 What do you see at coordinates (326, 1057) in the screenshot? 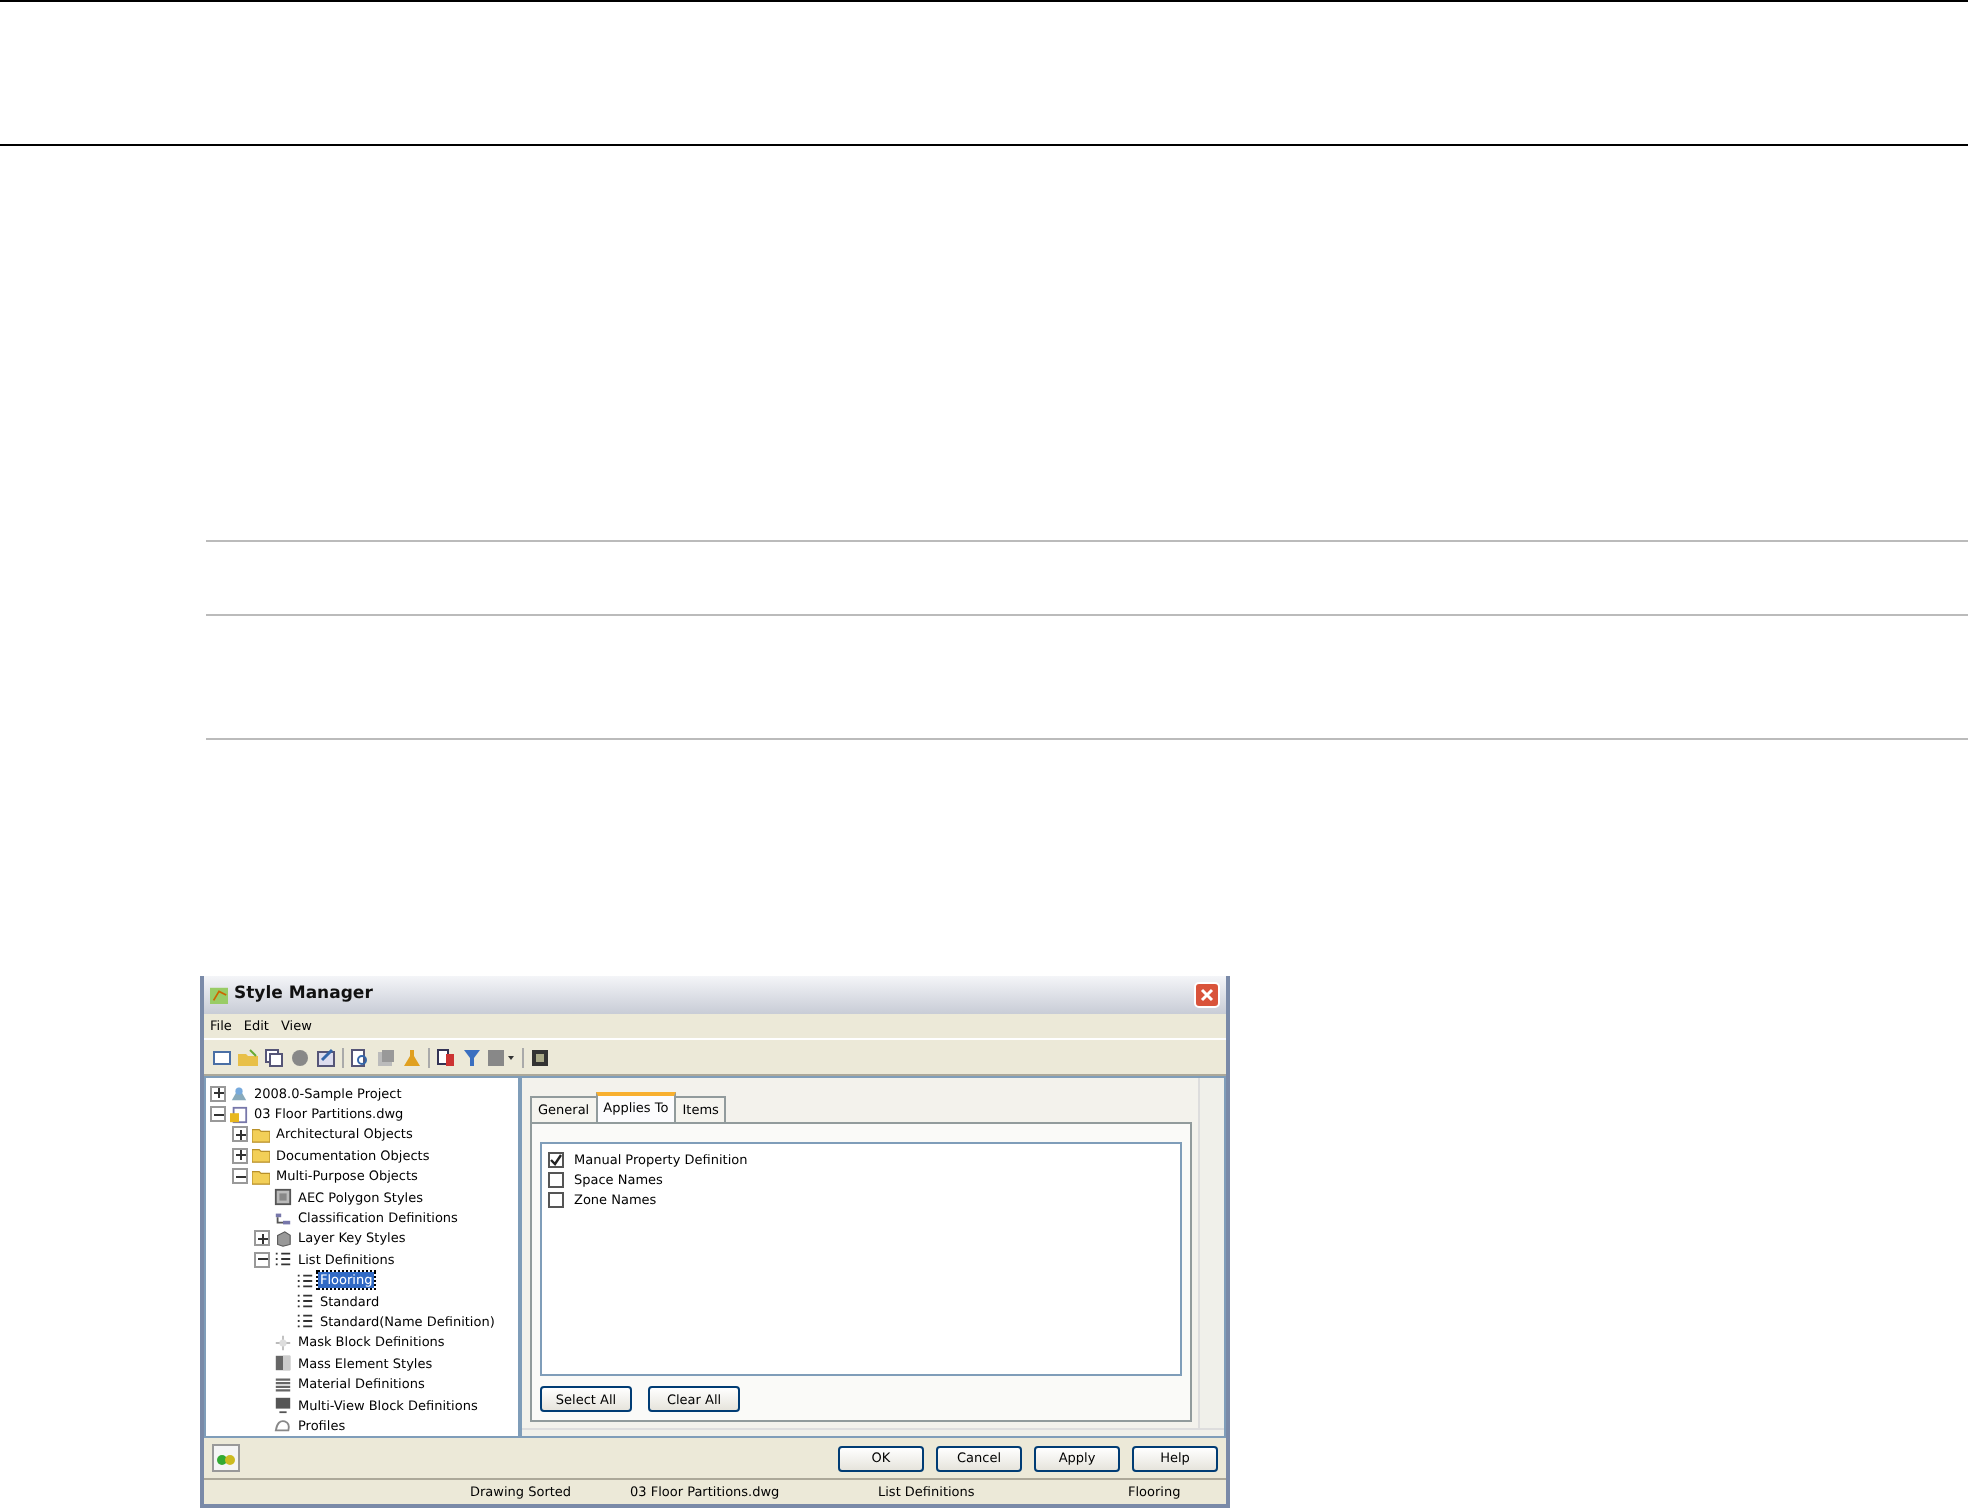
I see `edit-icon` at bounding box center [326, 1057].